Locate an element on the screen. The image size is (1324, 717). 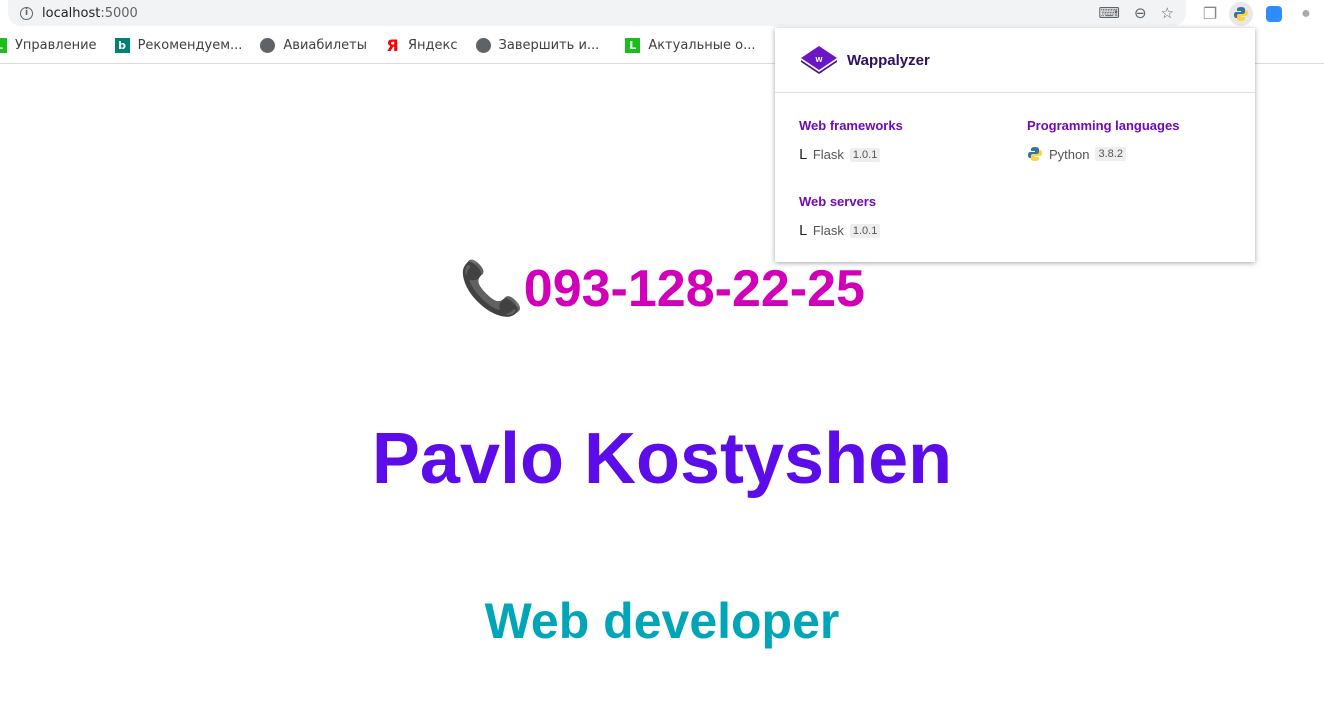
popup-header: w Wappalyzer is located at coordinates (1015, 60).